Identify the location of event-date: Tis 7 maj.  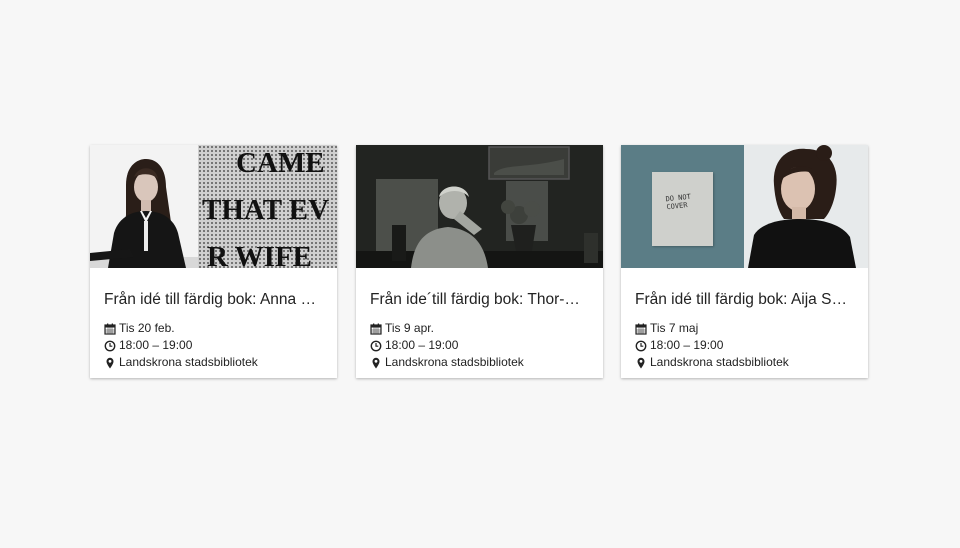
(744, 328).